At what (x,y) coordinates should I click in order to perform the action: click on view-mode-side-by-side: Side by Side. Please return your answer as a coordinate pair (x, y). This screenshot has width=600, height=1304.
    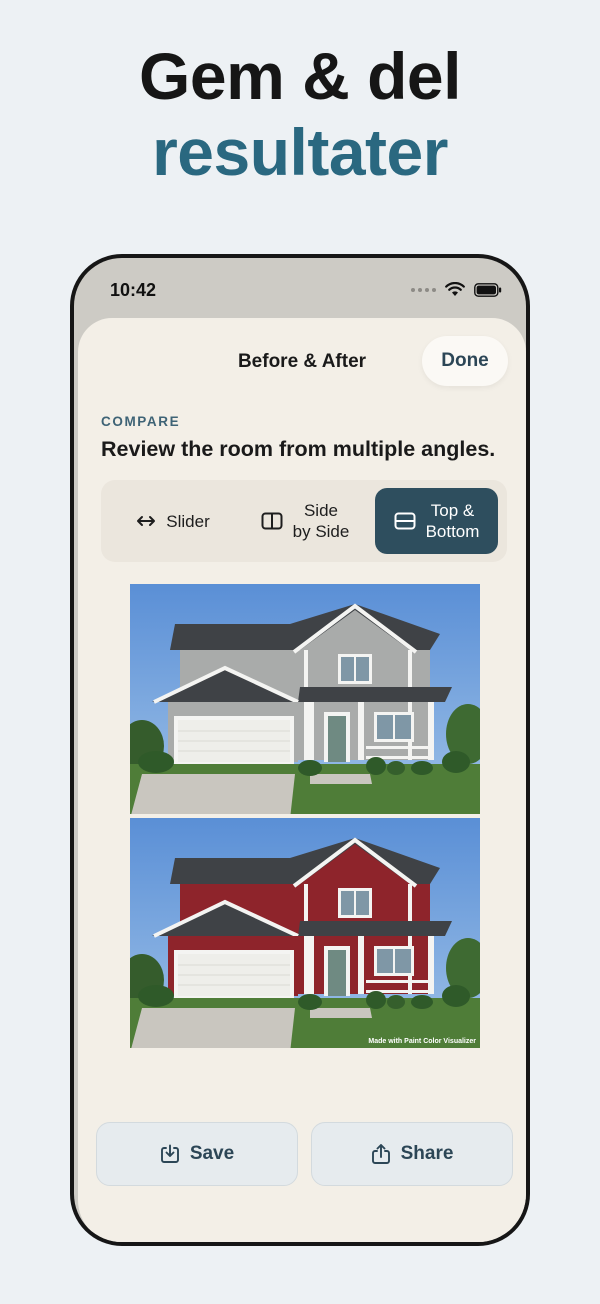
    Looking at the image, I should click on (305, 521).